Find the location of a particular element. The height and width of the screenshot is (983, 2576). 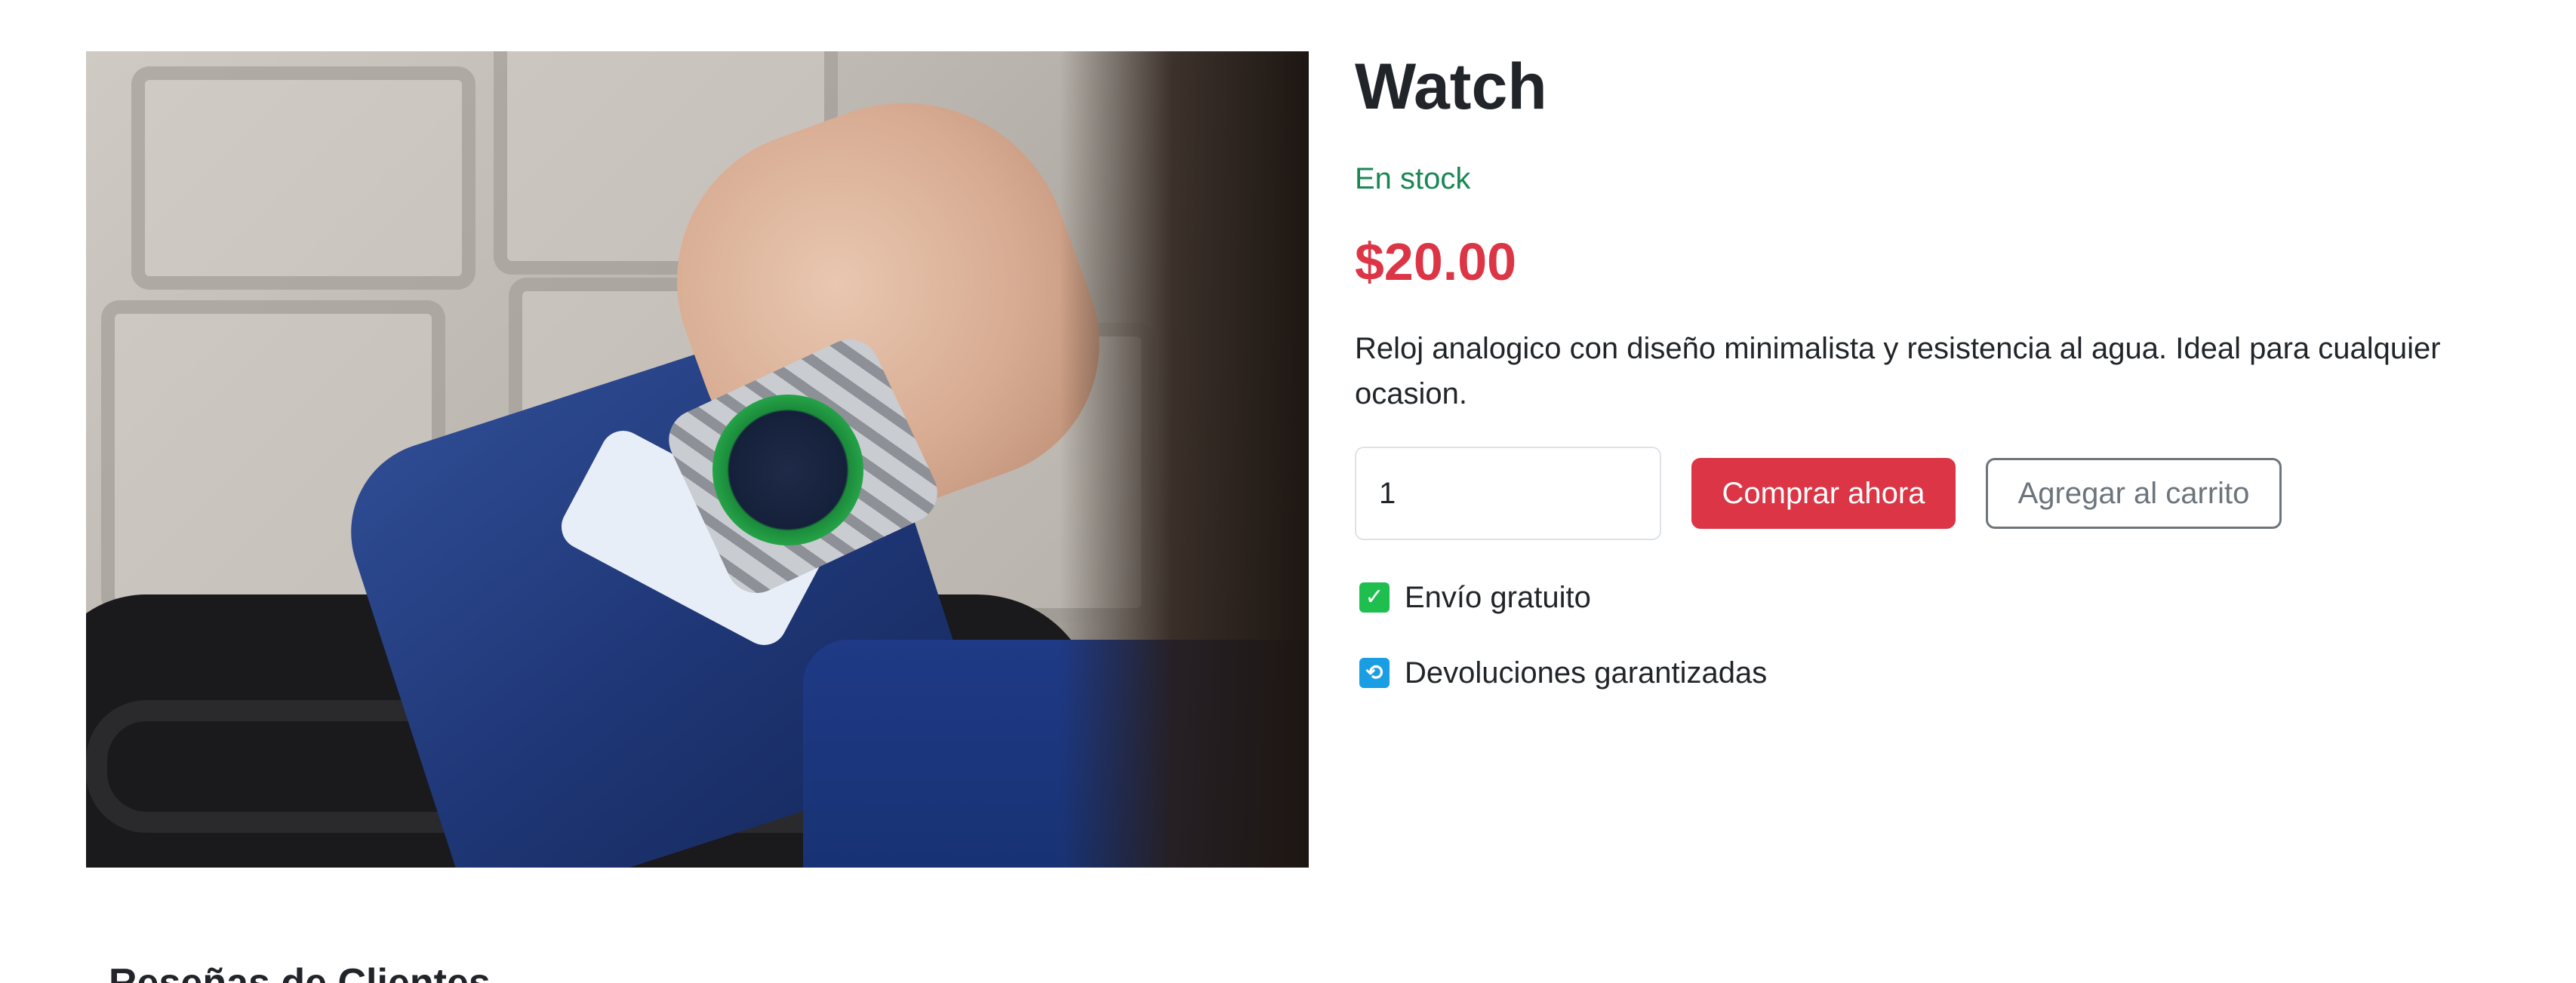

feature-label: Envío gratuito is located at coordinates (1498, 597).